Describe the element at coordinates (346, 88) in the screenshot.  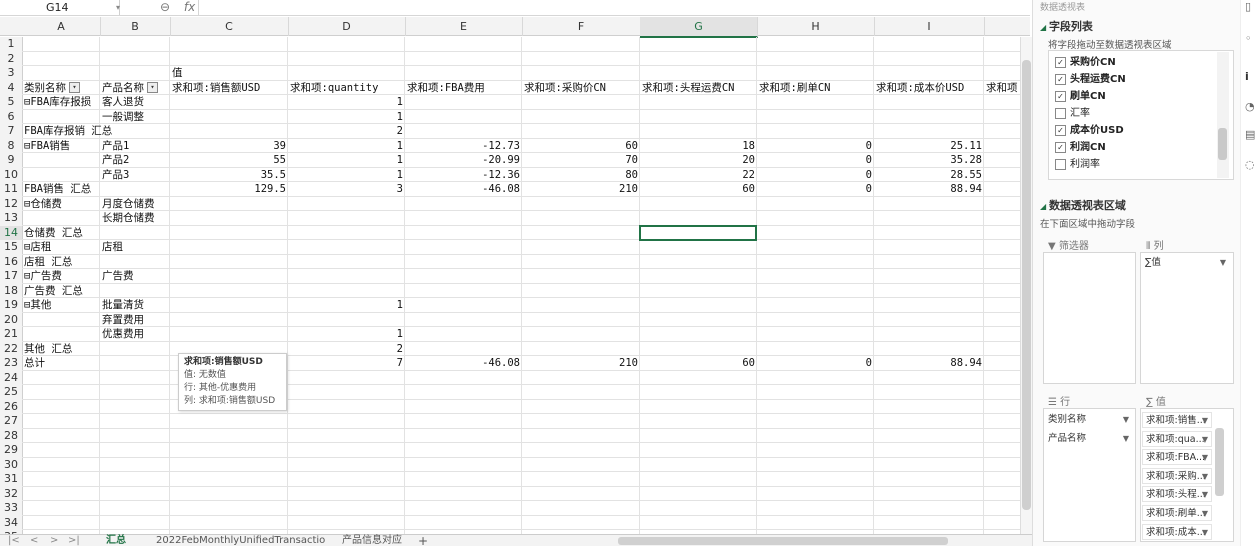
I see `cell-d4: 求和项:quantity` at that location.